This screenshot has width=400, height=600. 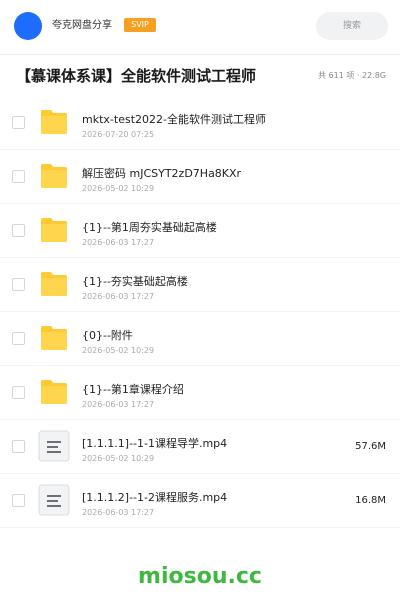 What do you see at coordinates (370, 446) in the screenshot?
I see `item-size: 57.6M` at bounding box center [370, 446].